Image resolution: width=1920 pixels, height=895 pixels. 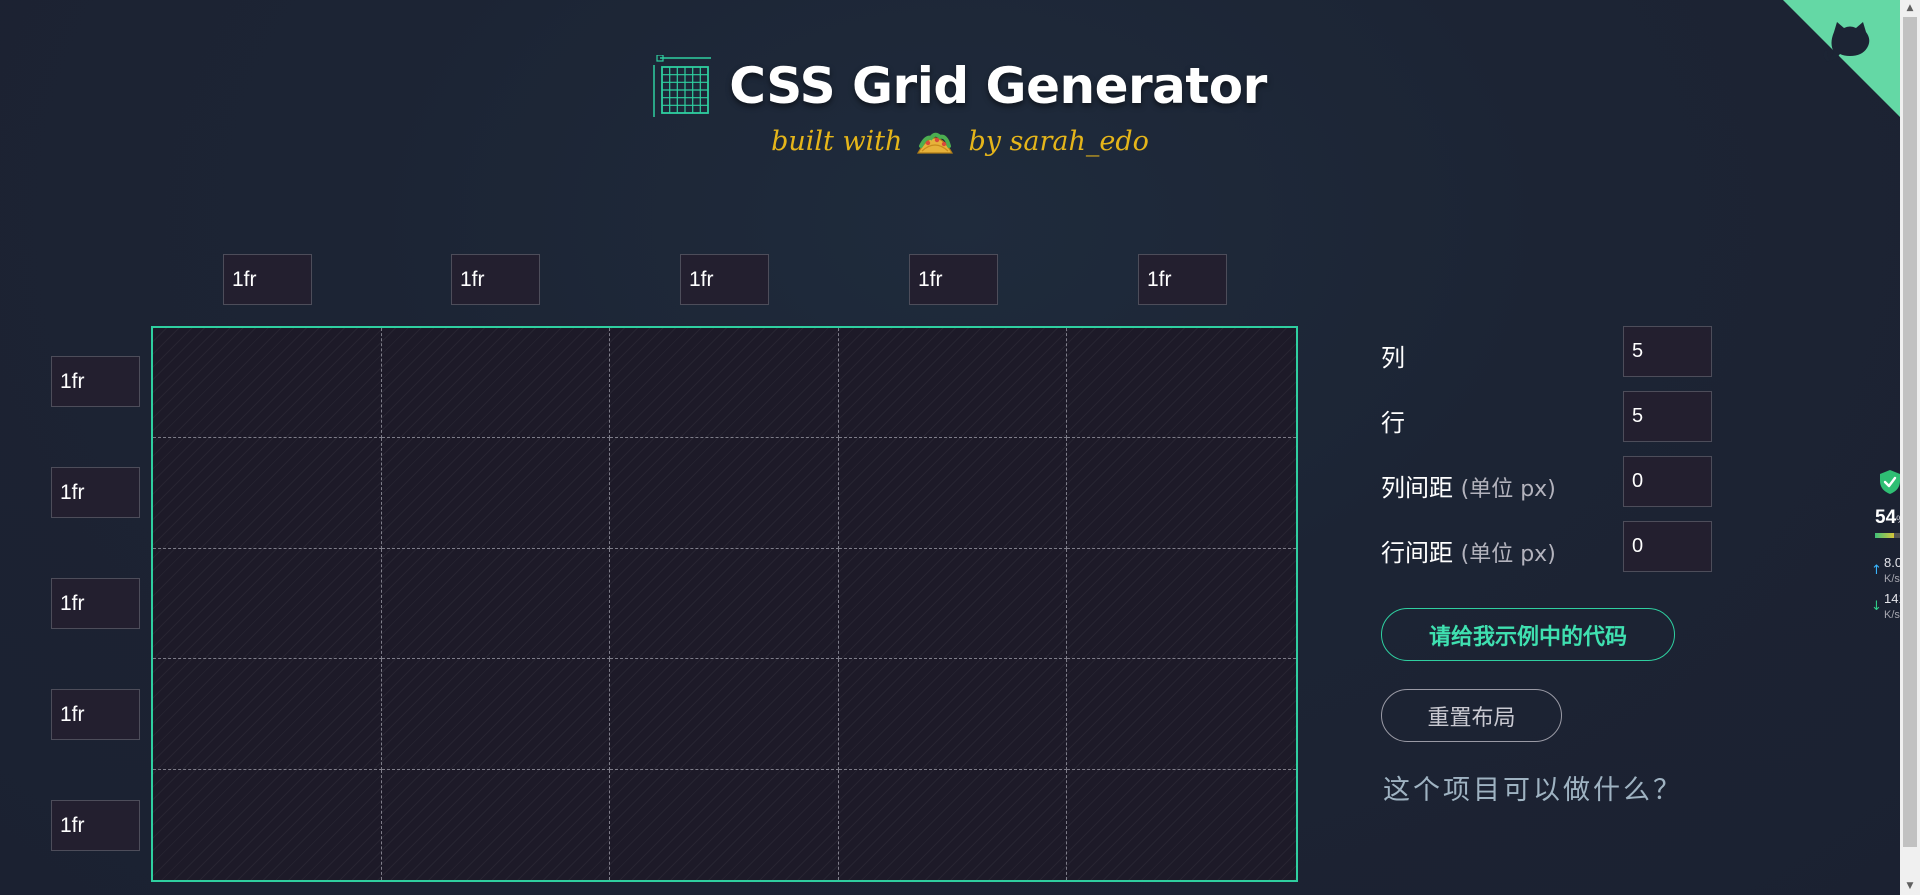 I want to click on column-gap-label-text: 列间距, so click(x=1417, y=488).